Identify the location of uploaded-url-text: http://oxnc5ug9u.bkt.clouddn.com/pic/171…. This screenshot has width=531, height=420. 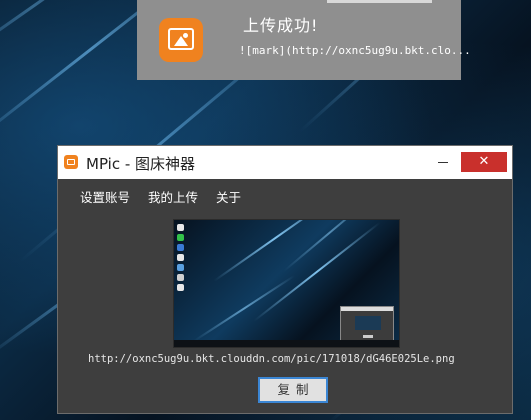
(271, 359).